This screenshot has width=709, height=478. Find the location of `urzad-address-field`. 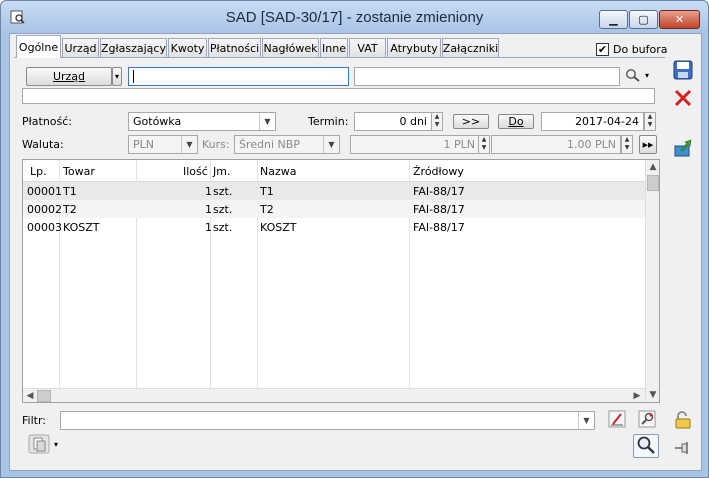

urzad-address-field is located at coordinates (338, 96).